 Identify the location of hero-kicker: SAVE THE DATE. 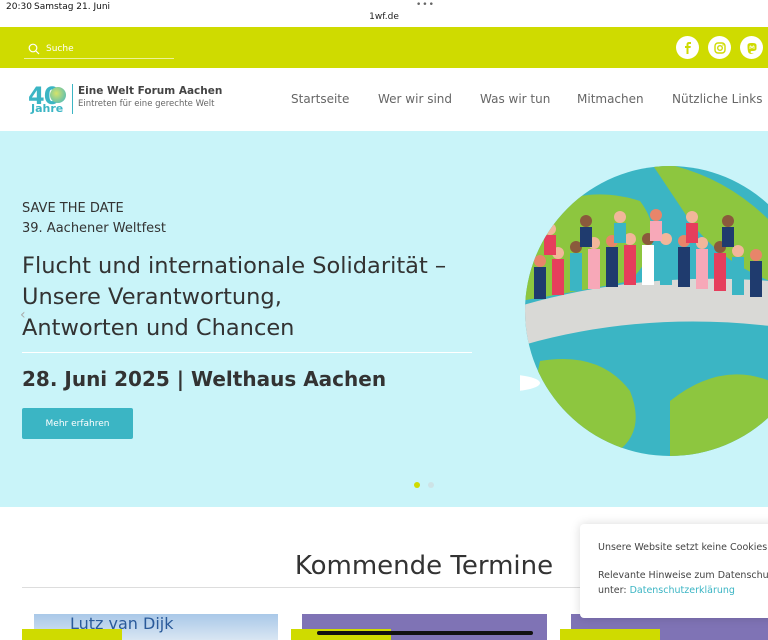
(73, 208).